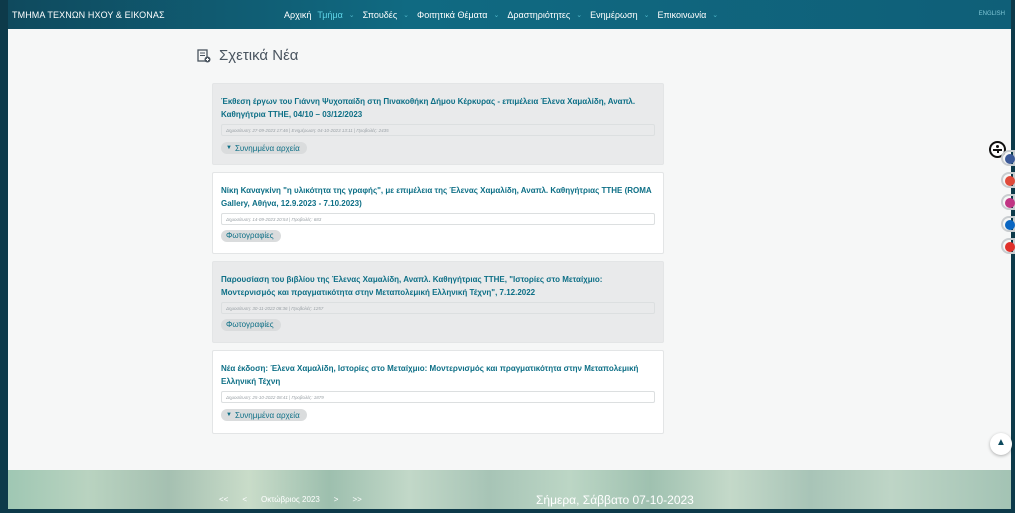 This screenshot has height=513, width=1015. What do you see at coordinates (997, 146) in the screenshot?
I see `accessibility-head` at bounding box center [997, 146].